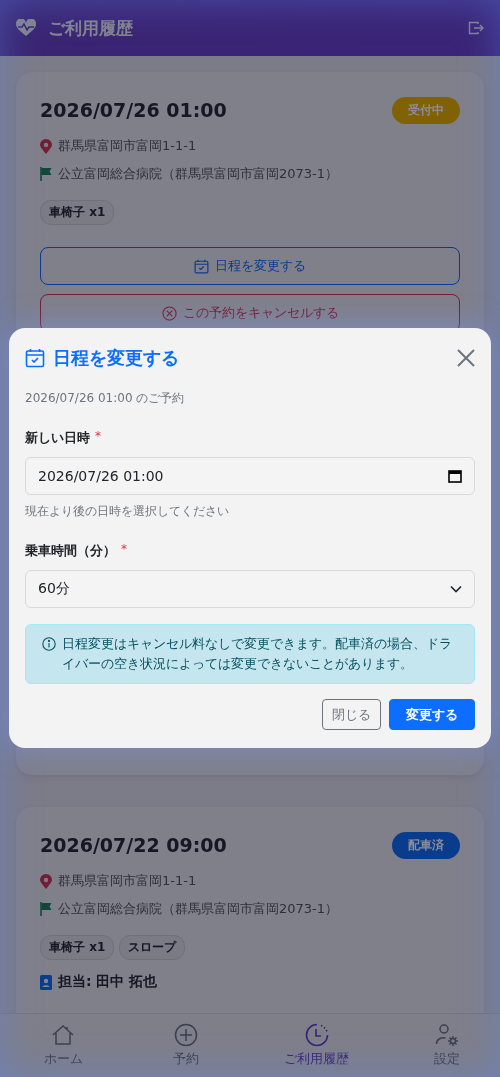 The height and width of the screenshot is (1077, 500). I want to click on nav-tab: ご利用履歴, so click(316, 1045).